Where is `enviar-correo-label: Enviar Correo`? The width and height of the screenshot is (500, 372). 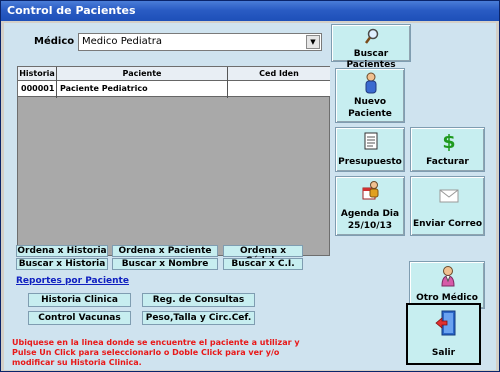 enviar-correo-label: Enviar Correo is located at coordinates (447, 224).